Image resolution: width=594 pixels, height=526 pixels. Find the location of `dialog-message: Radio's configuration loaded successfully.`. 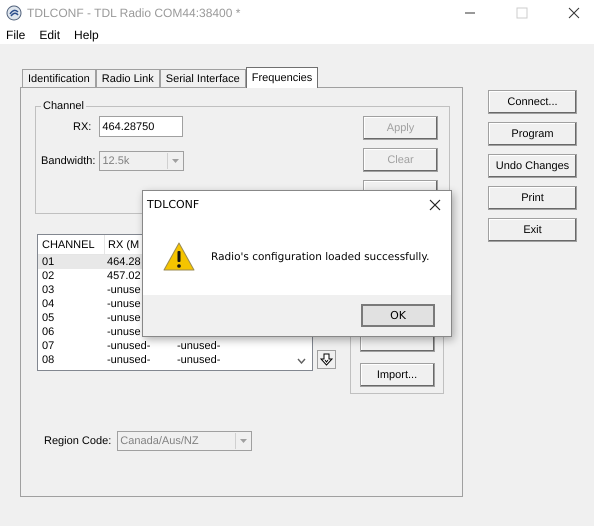

dialog-message: Radio's configuration loaded successfully. is located at coordinates (320, 256).